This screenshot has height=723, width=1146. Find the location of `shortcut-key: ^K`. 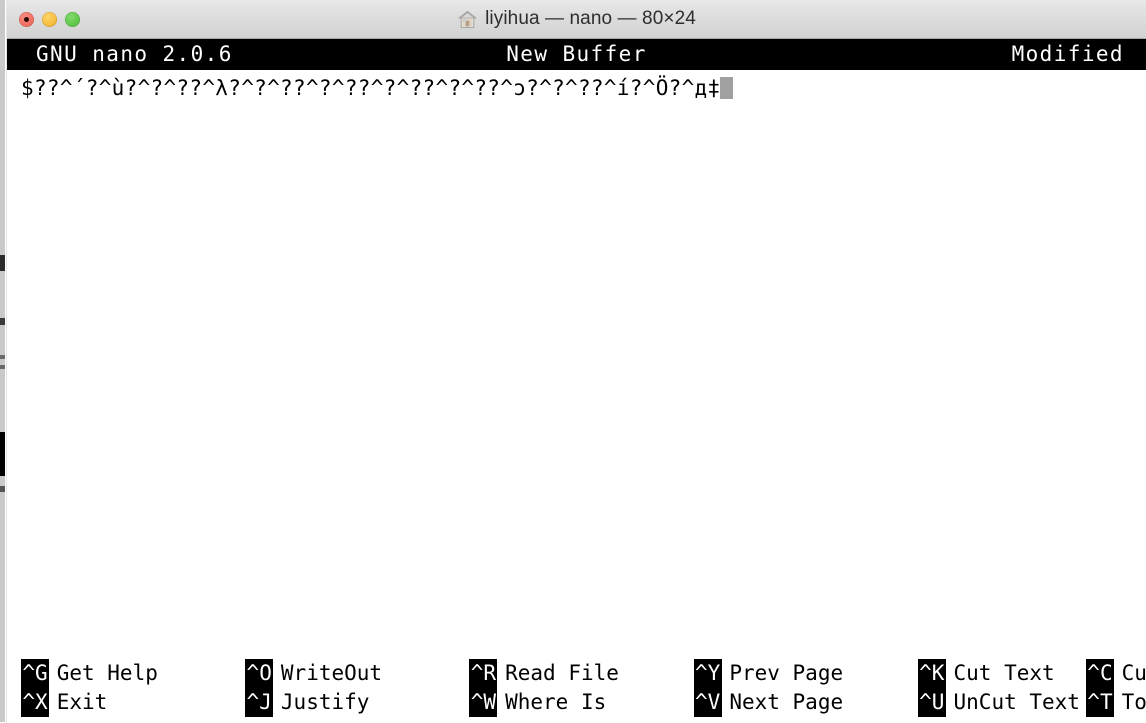

shortcut-key: ^K is located at coordinates (932, 673).